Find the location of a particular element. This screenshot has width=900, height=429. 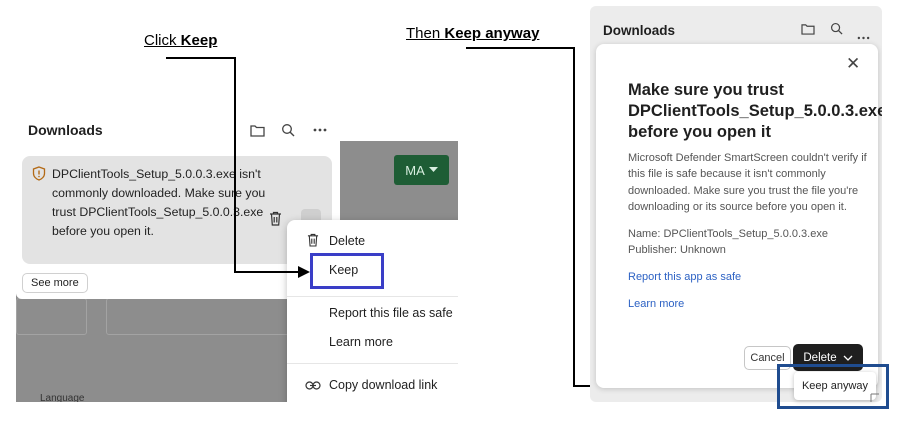

publisher-line: Publisher: Unknown is located at coordinates (677, 250).